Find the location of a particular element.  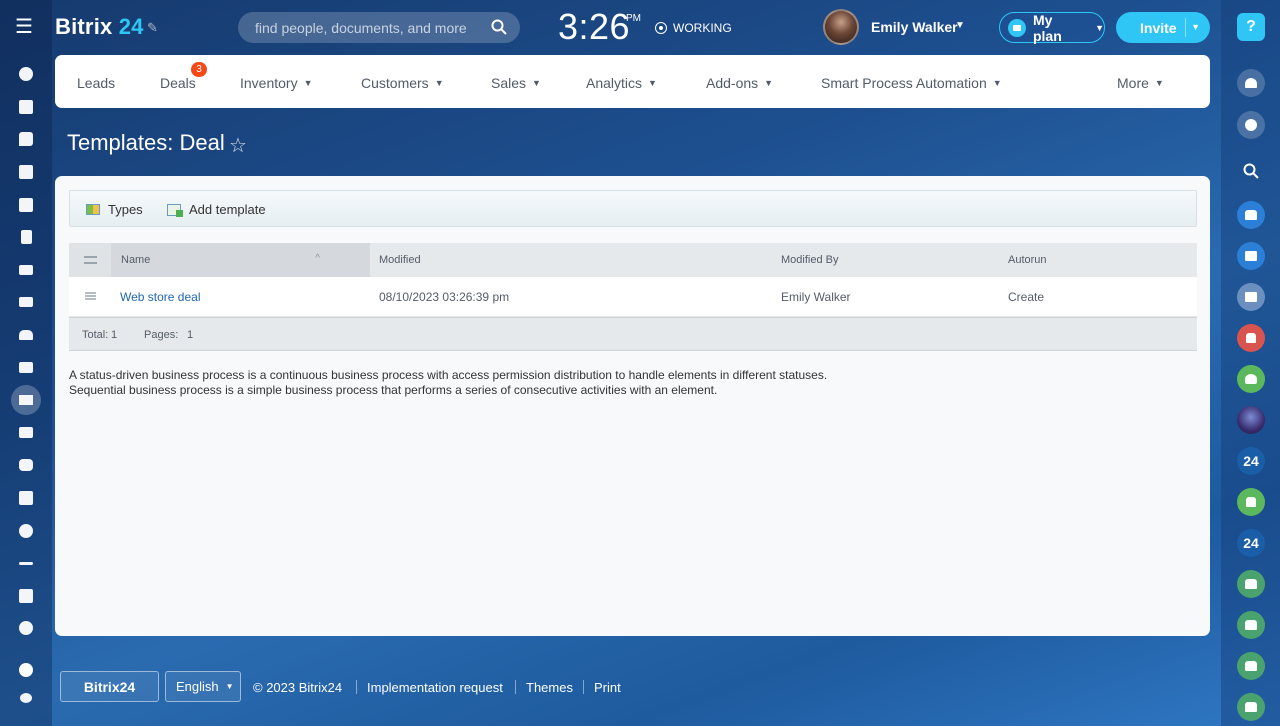

star-icon: ☆ is located at coordinates (238, 145).